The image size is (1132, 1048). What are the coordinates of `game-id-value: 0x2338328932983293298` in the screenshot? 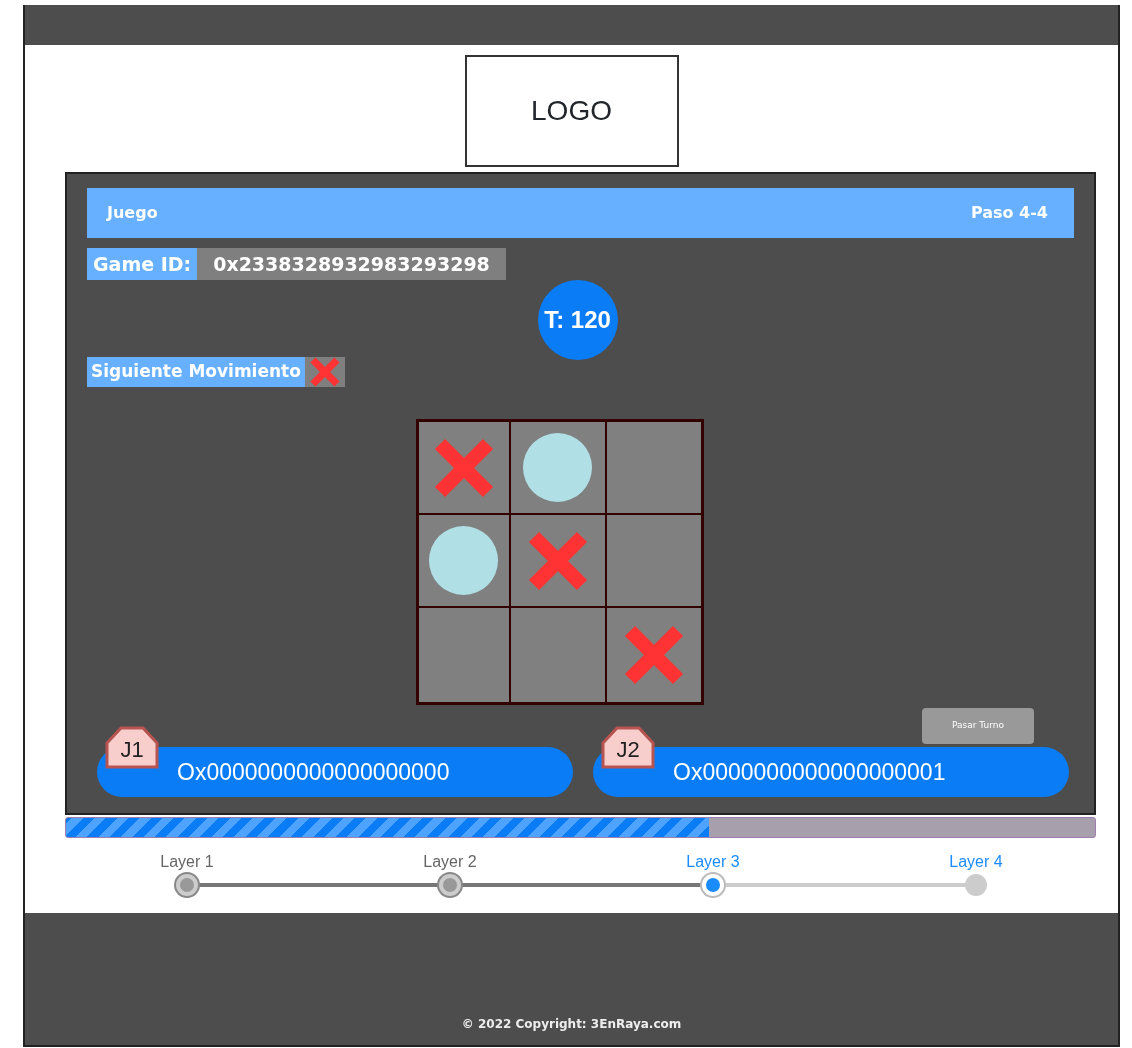 It's located at (351, 264).